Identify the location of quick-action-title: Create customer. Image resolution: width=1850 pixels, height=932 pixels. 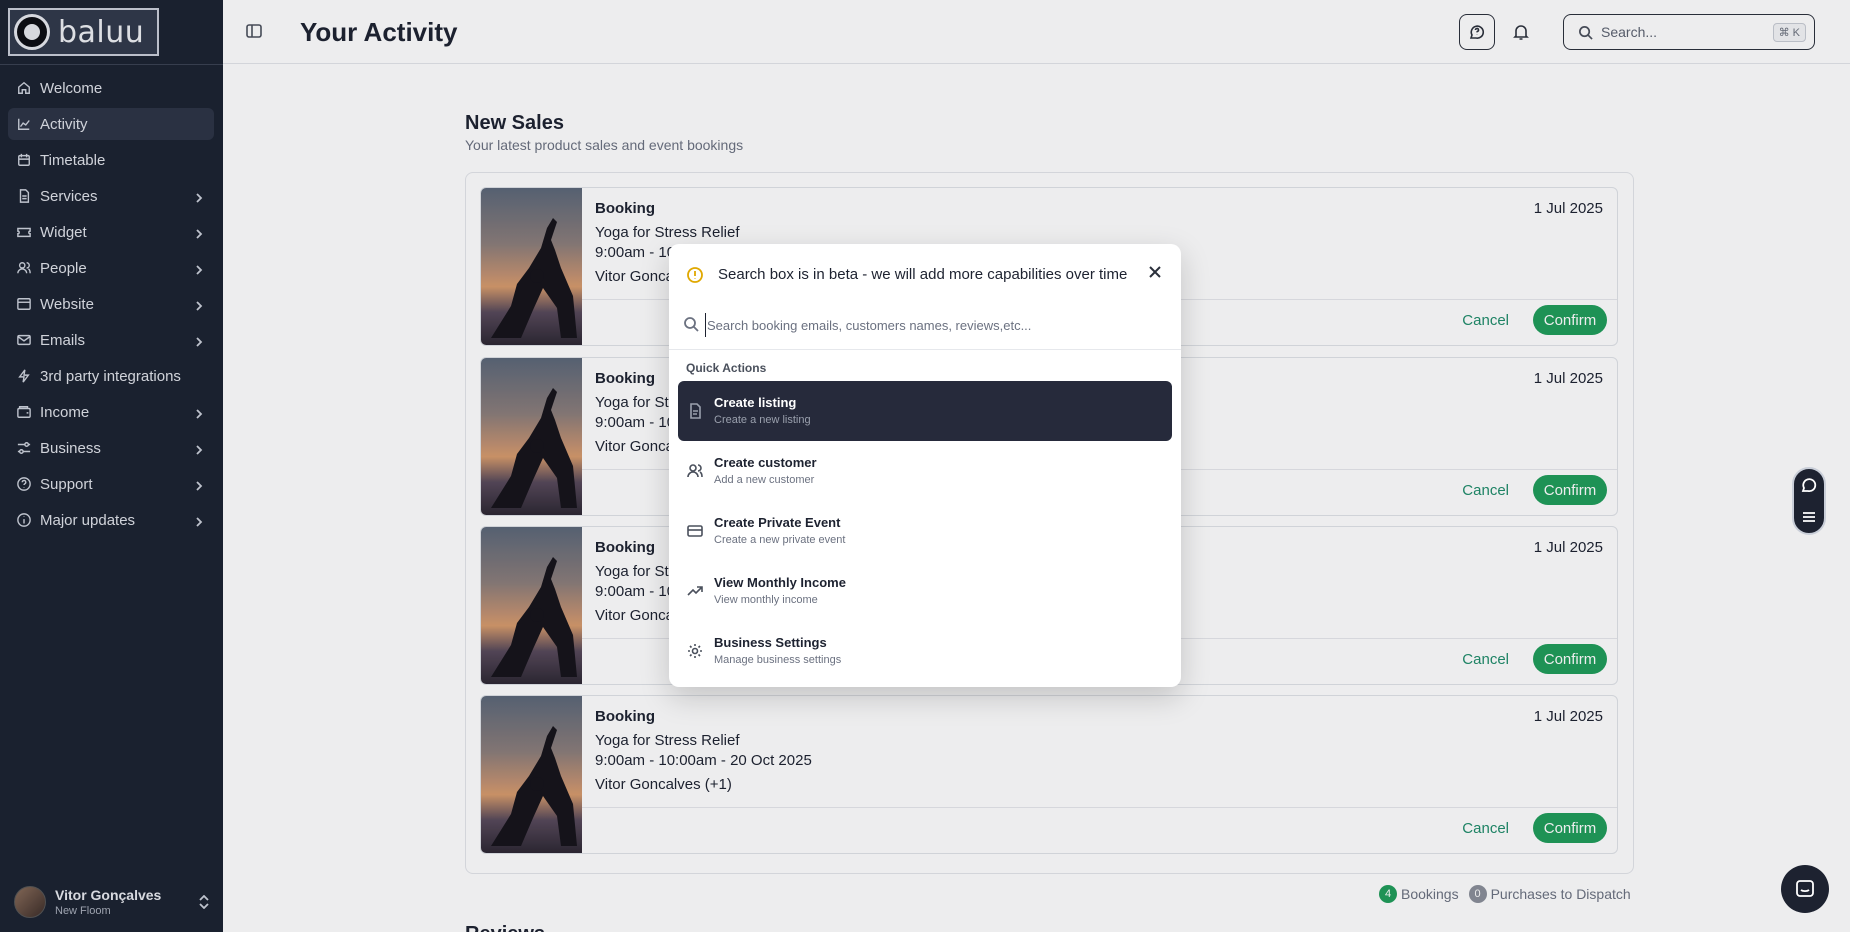
(765, 462).